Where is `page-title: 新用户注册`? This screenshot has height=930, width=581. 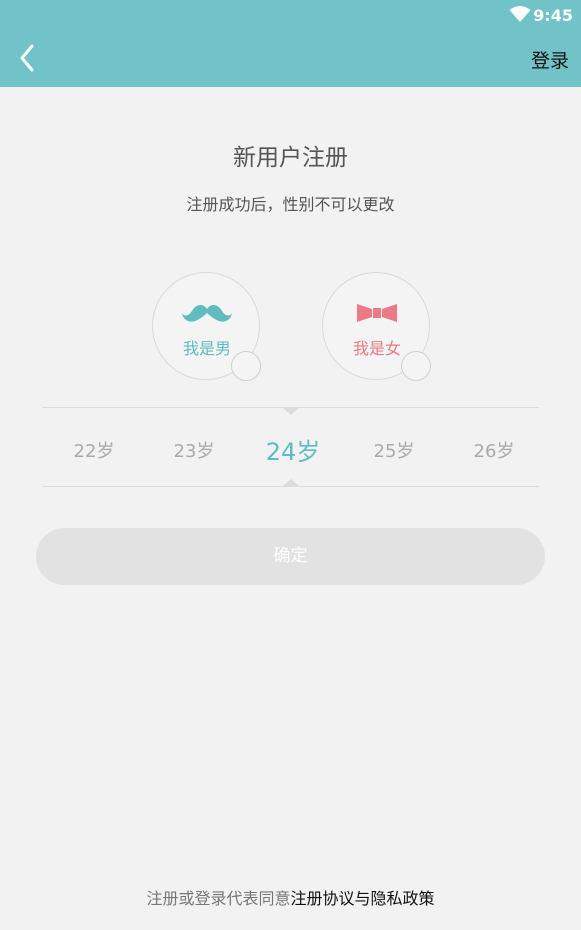 page-title: 新用户注册 is located at coordinates (290, 158).